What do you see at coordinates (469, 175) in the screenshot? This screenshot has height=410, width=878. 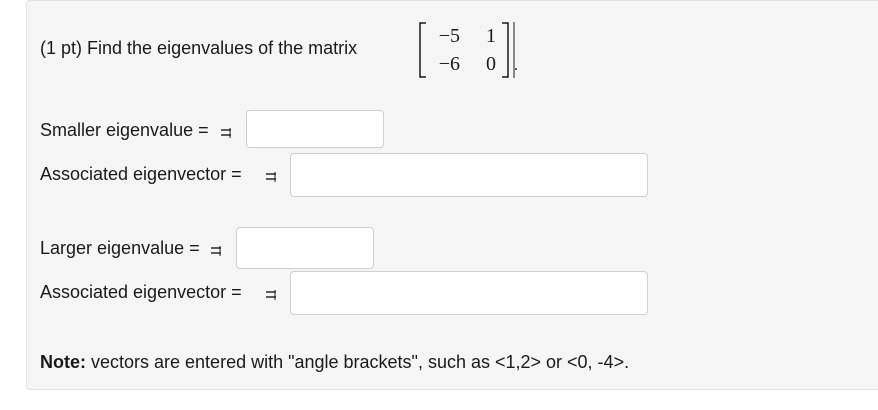 I see `smaller-eigenvector-input` at bounding box center [469, 175].